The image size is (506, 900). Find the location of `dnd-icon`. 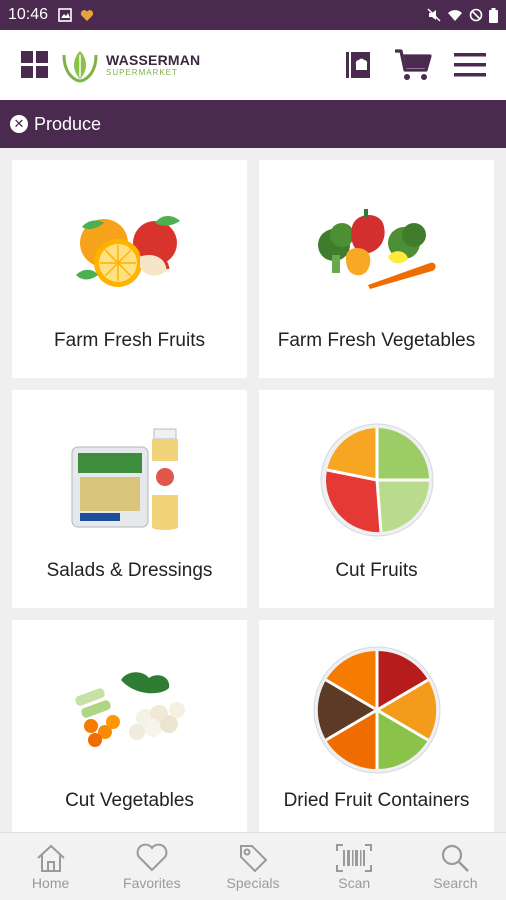

dnd-icon is located at coordinates (476, 15).